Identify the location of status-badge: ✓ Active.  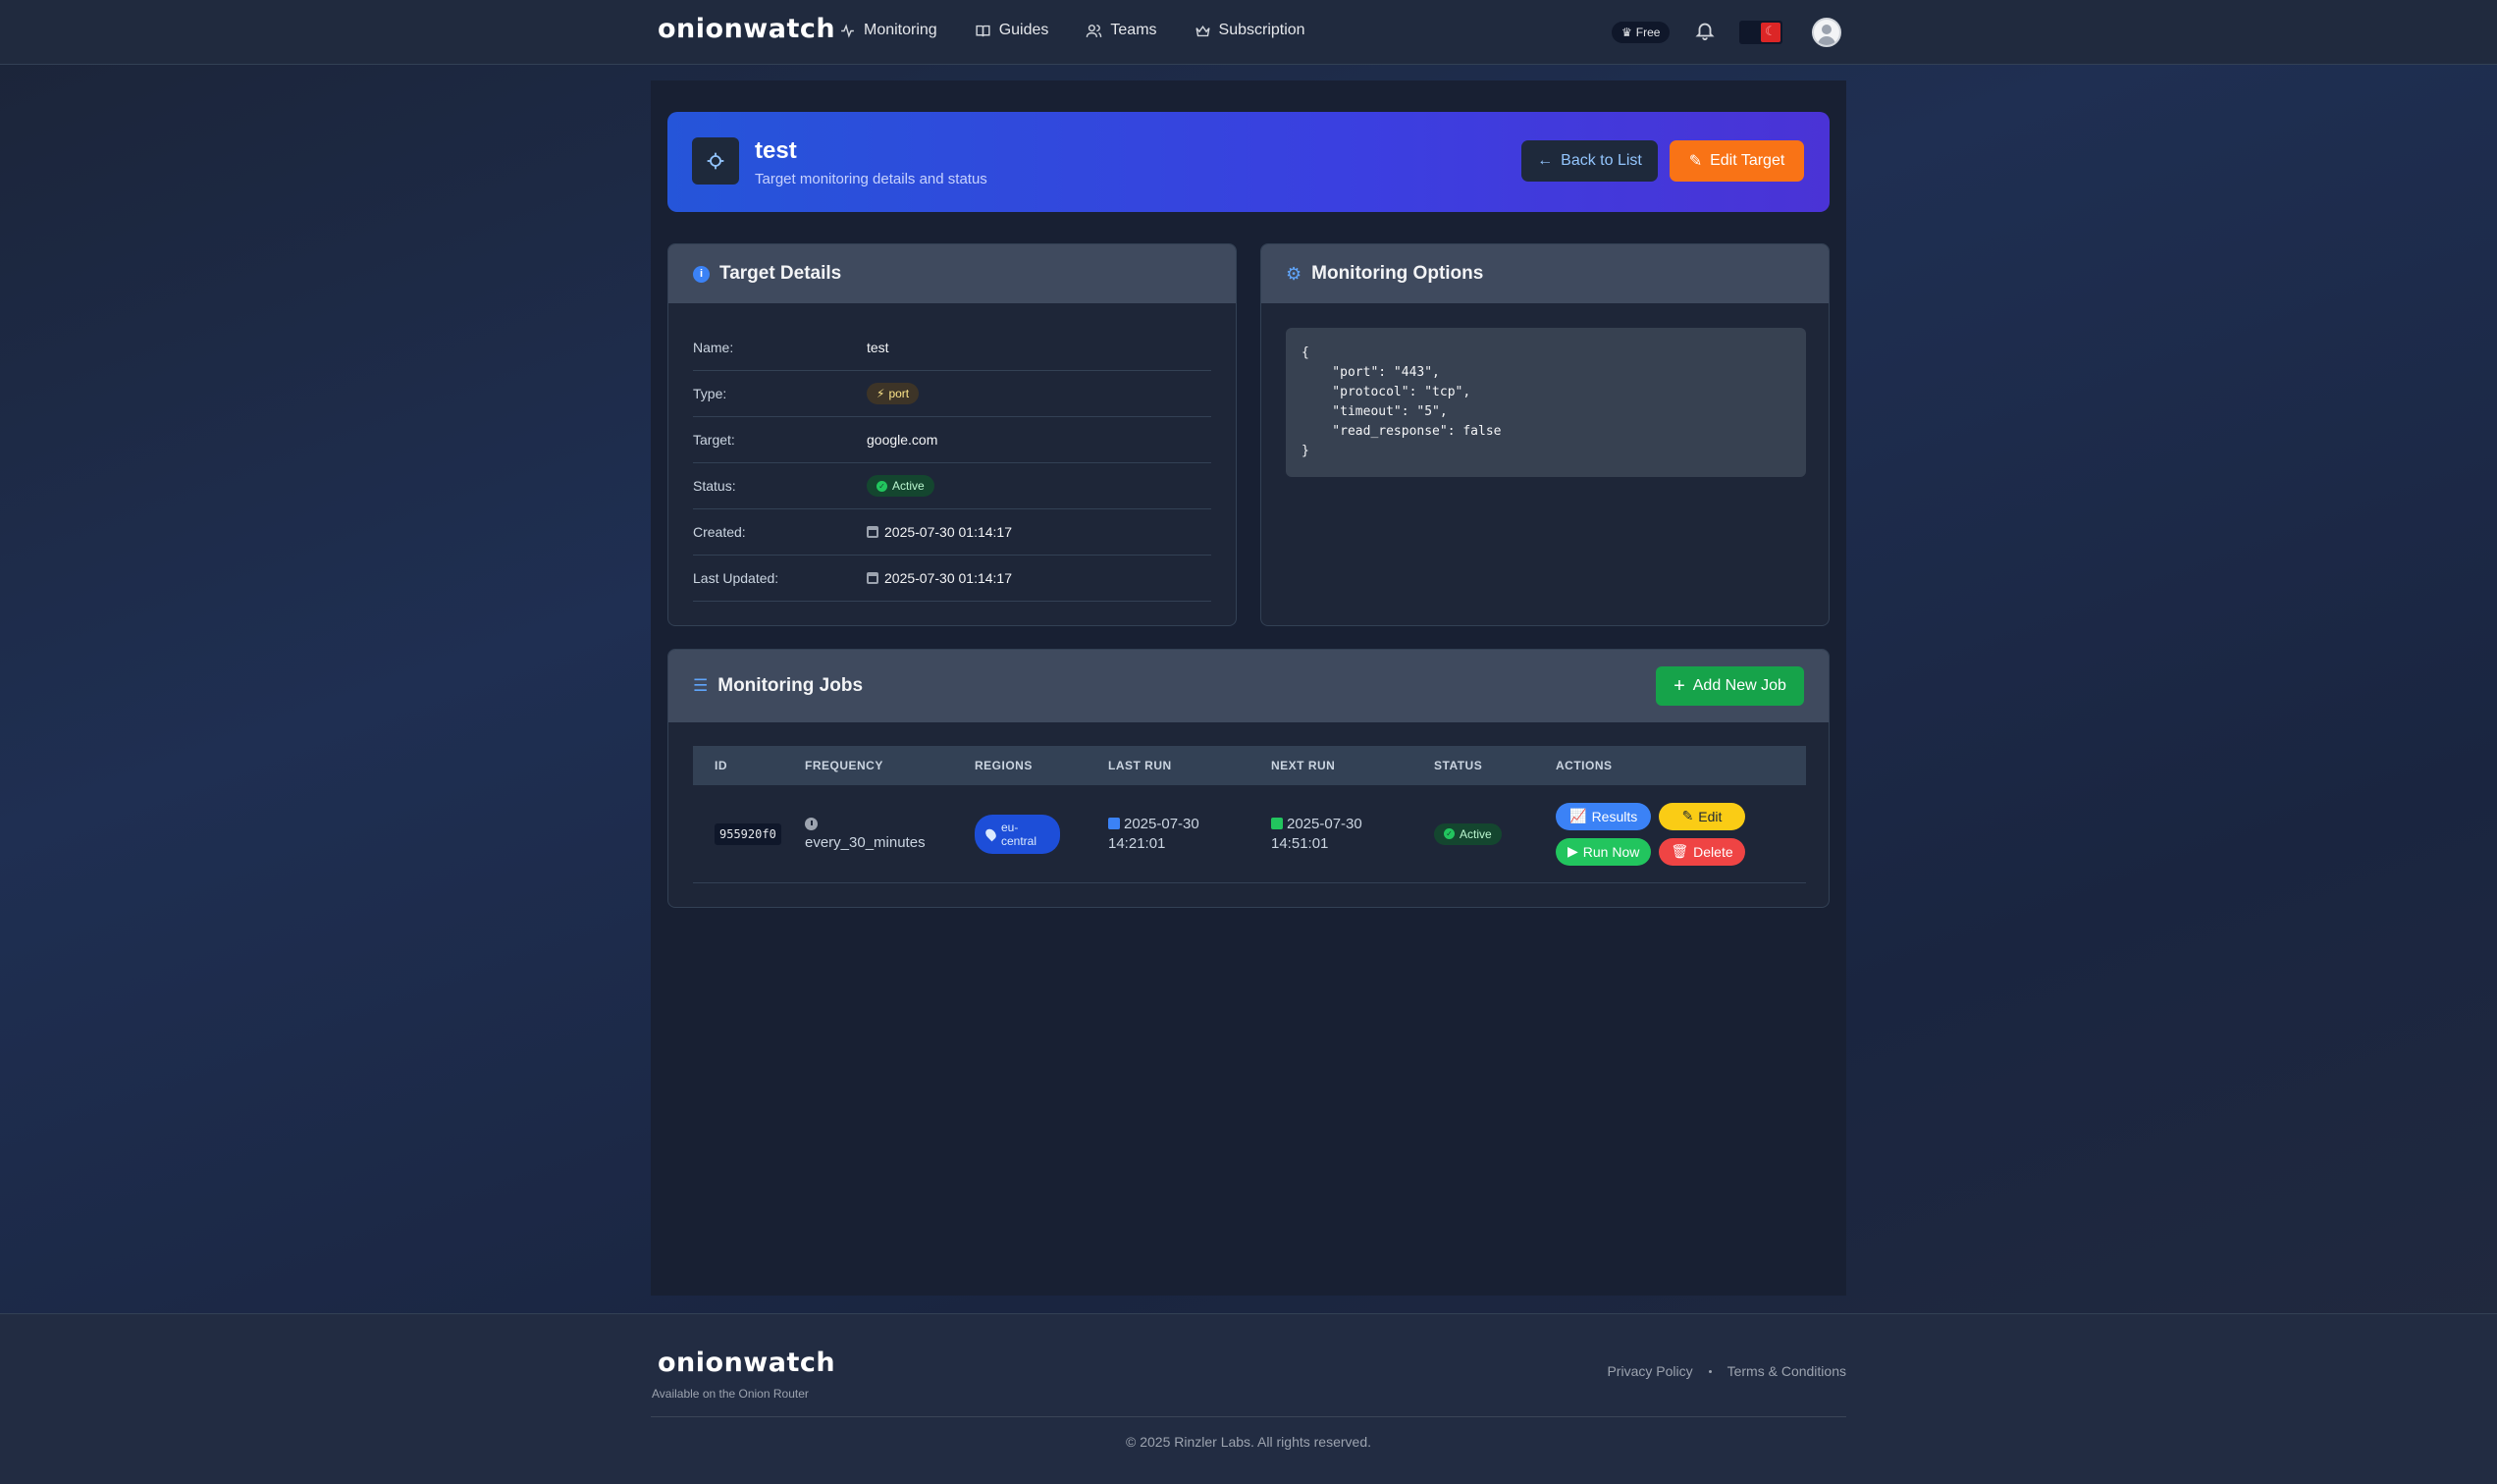
(900, 486).